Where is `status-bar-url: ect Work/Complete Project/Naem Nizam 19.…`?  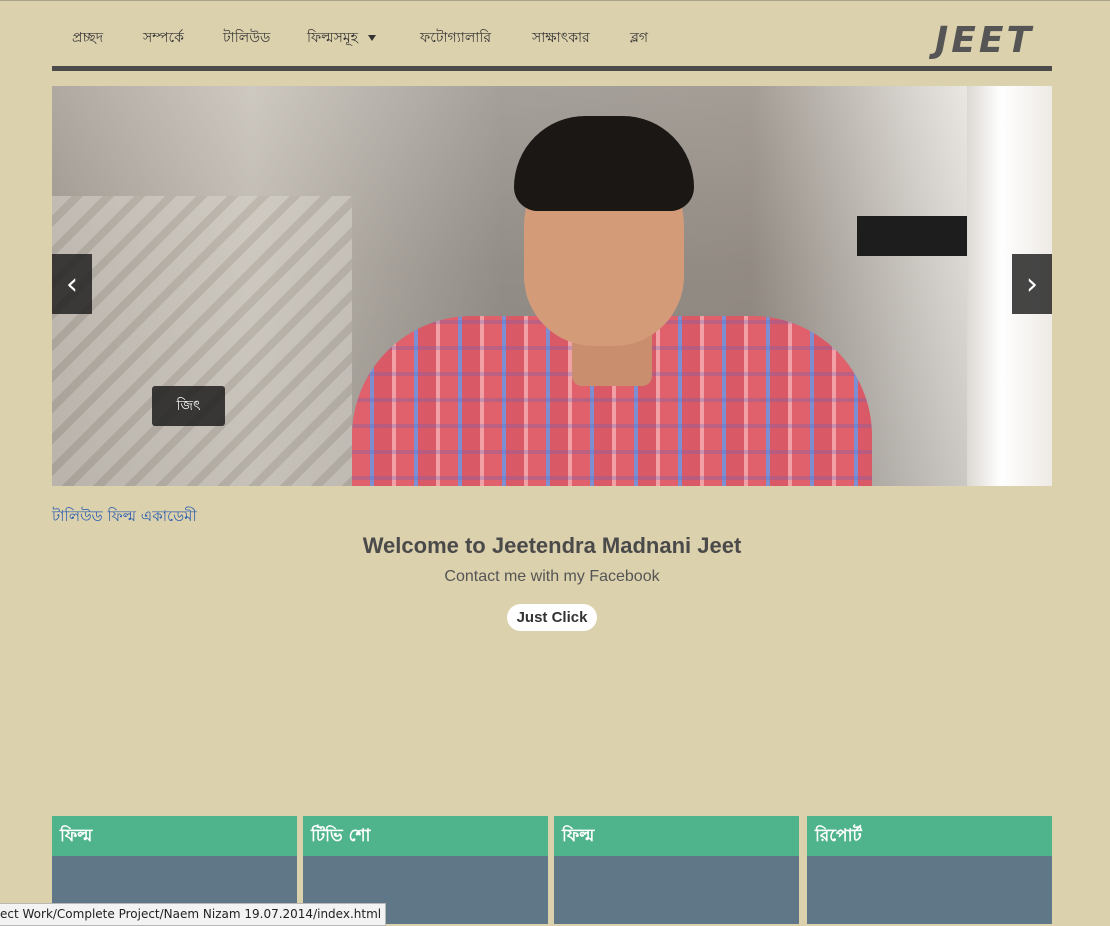
status-bar-url: ect Work/Complete Project/Naem Nizam 19.… is located at coordinates (193, 914).